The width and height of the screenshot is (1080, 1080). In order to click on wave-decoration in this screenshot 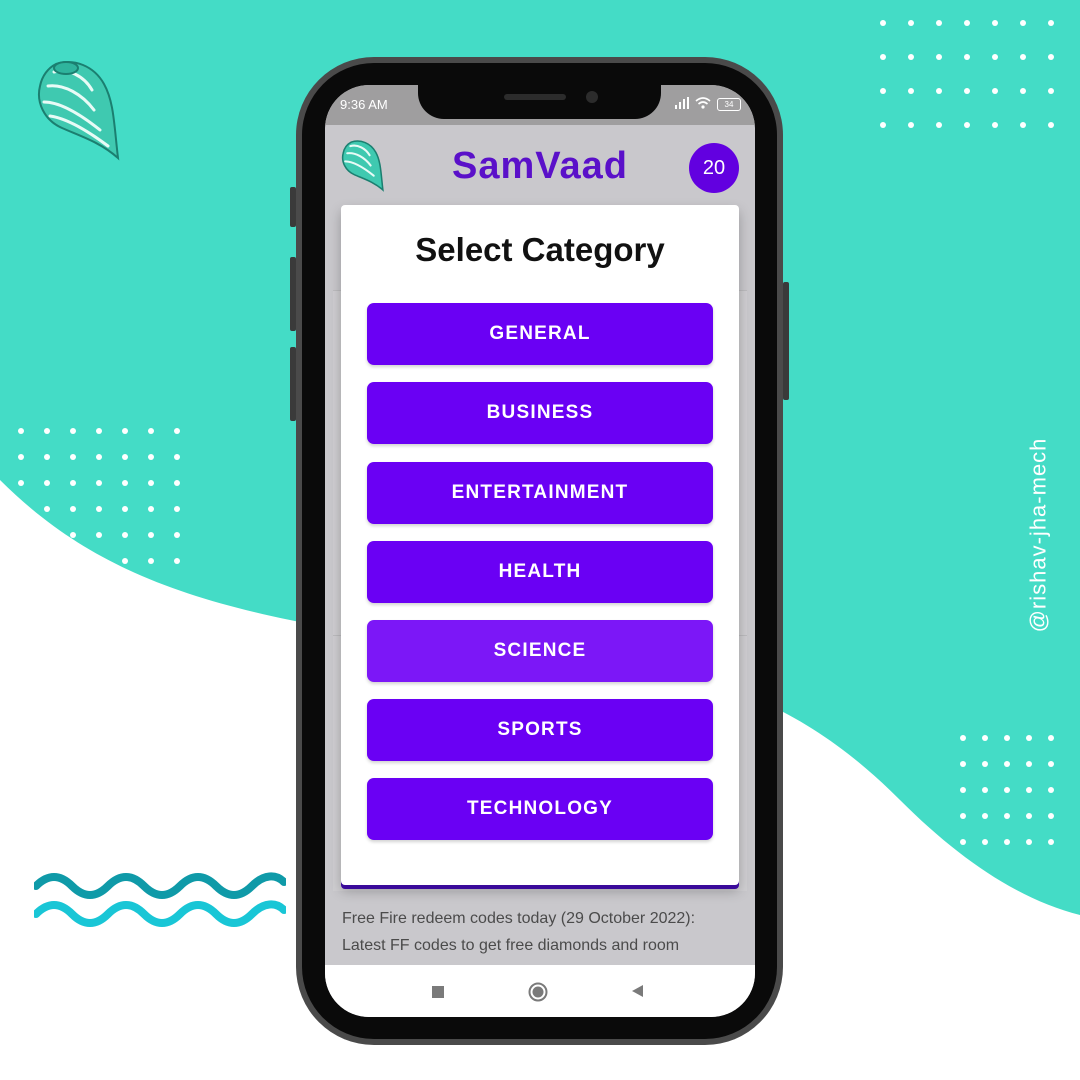, I will do `click(160, 899)`.